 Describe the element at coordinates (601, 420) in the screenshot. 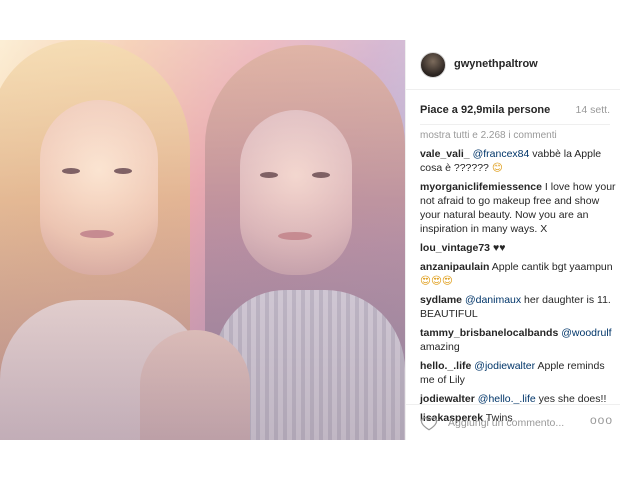

I see `more-options-icon: ooo` at that location.